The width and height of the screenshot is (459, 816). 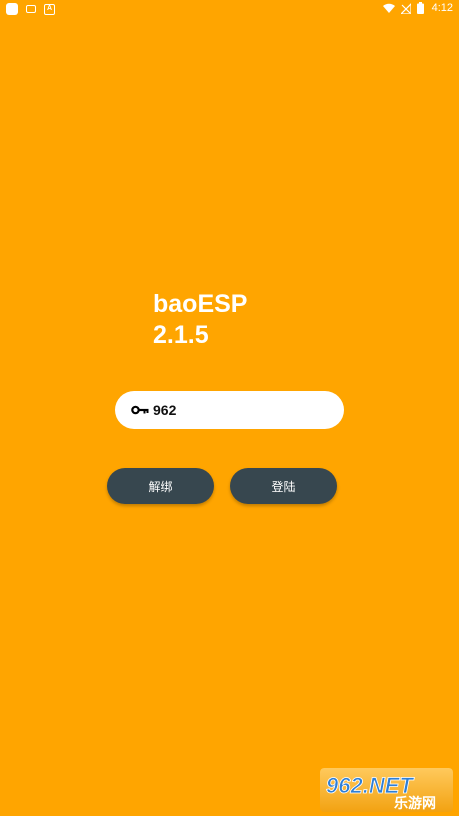 I want to click on key-input, so click(x=238, y=410).